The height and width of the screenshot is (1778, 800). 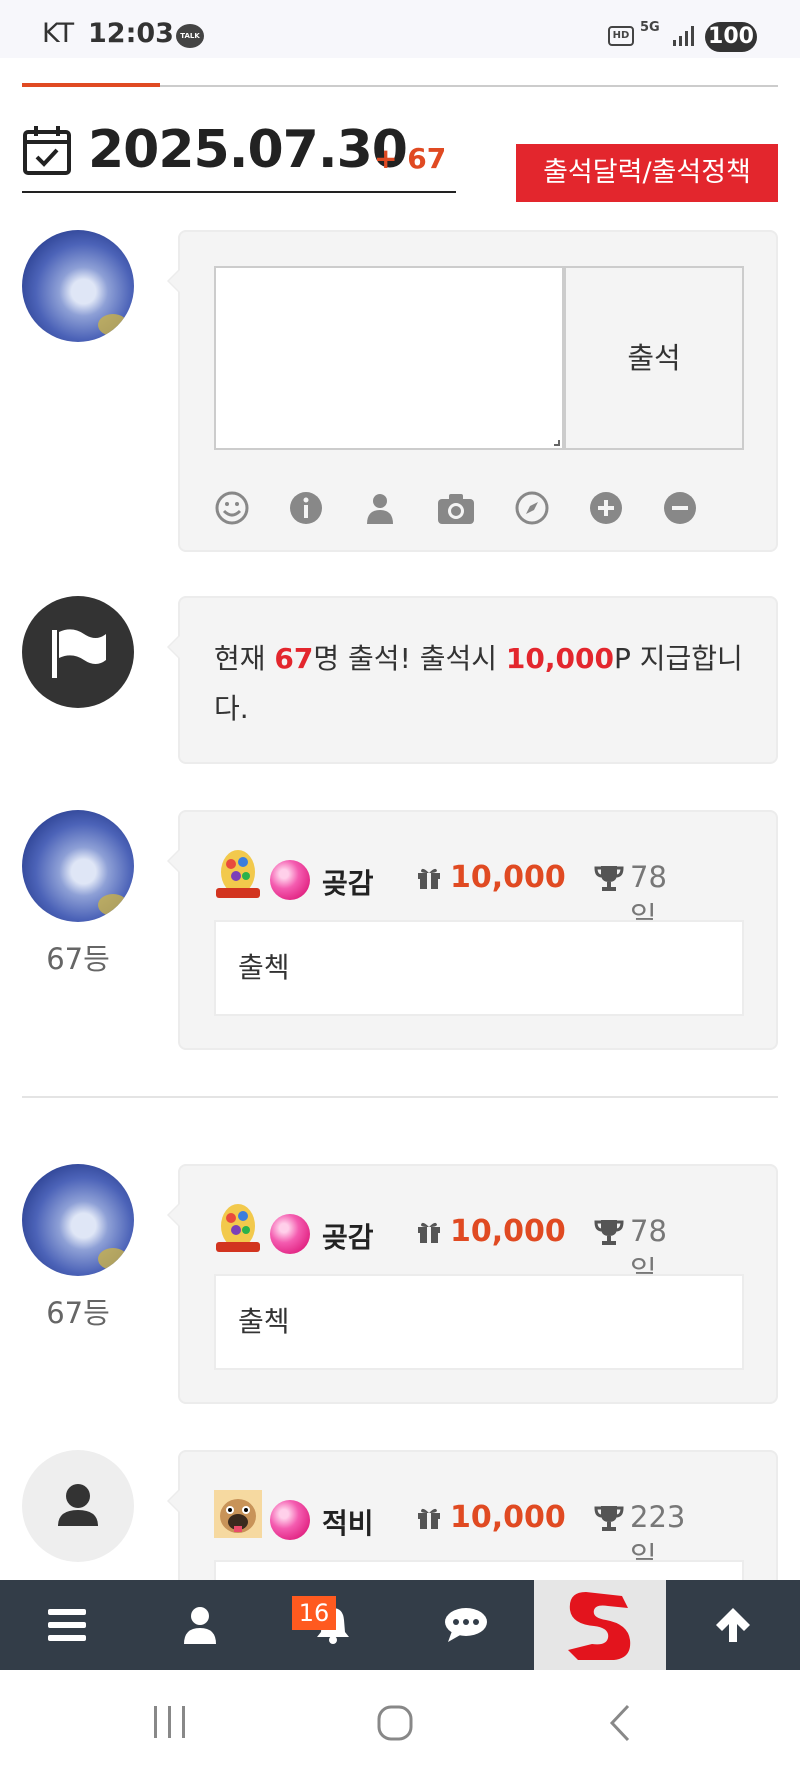 I want to click on site-logo-icon, so click(x=599, y=1626).